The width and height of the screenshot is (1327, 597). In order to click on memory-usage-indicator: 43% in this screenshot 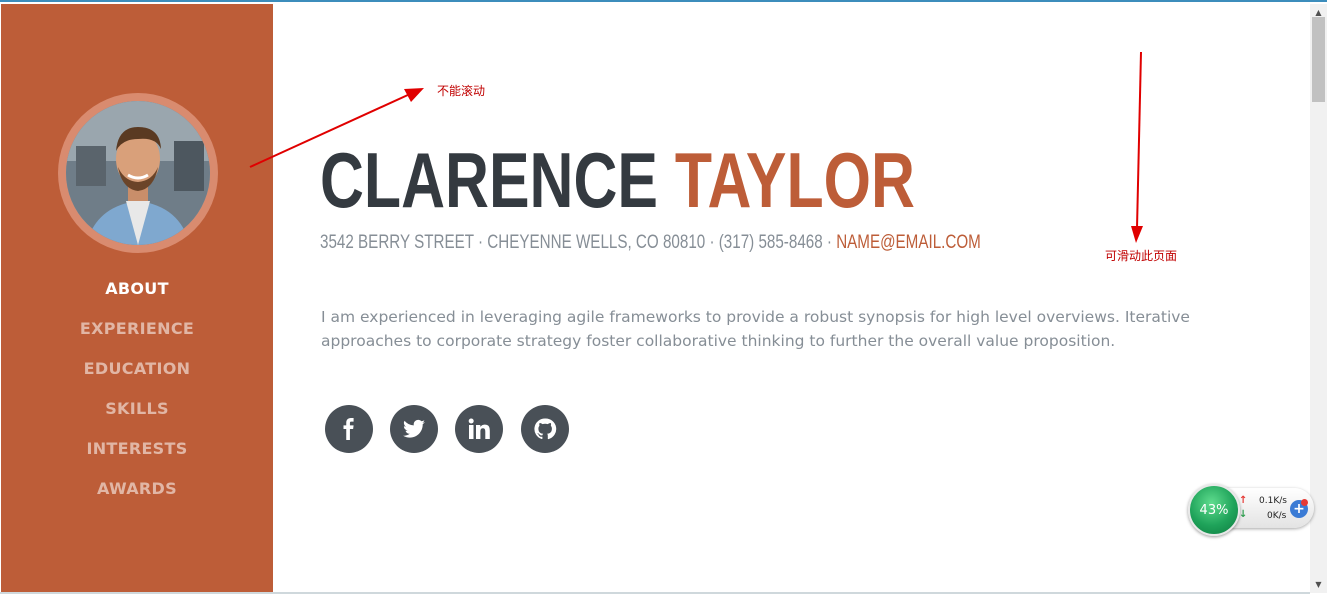, I will do `click(1214, 510)`.